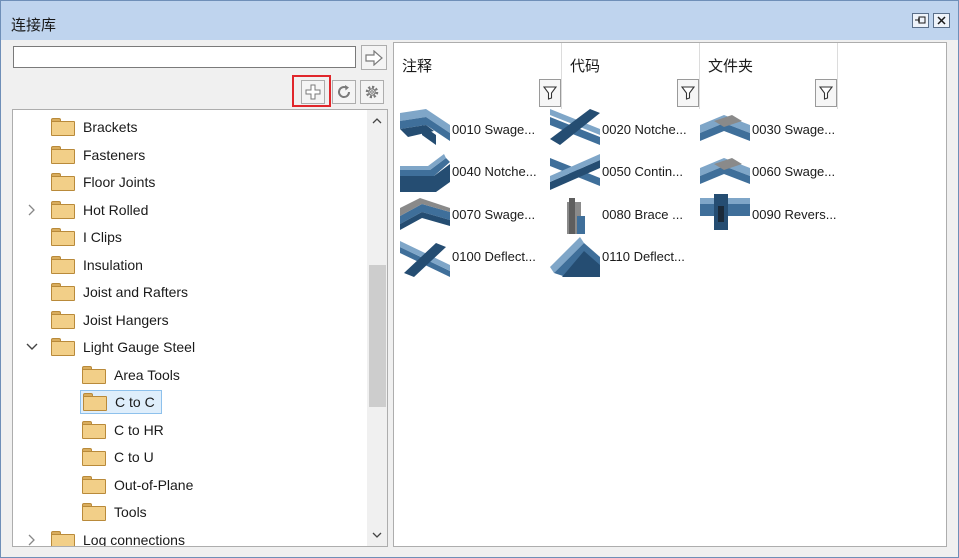 The width and height of the screenshot is (959, 558). I want to click on tree-item: Brackets, so click(94, 127).